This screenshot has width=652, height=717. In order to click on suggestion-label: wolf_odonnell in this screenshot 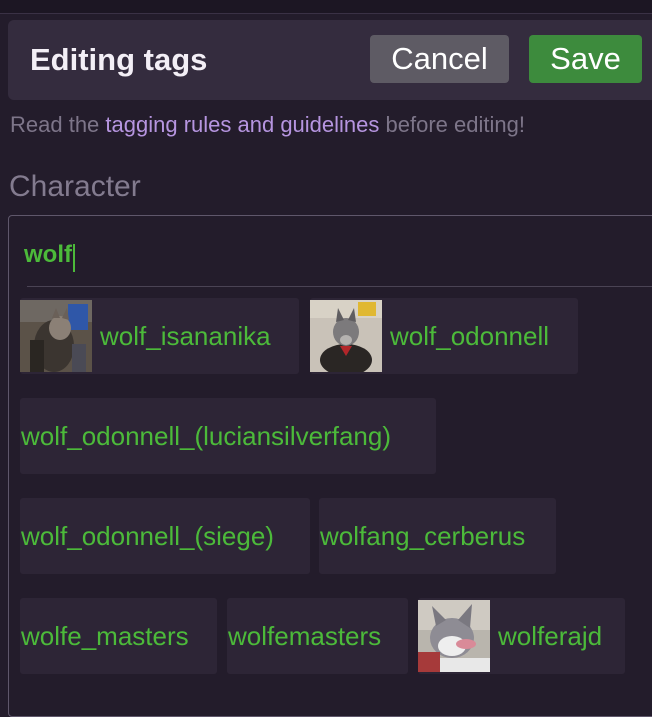, I will do `click(470, 335)`.